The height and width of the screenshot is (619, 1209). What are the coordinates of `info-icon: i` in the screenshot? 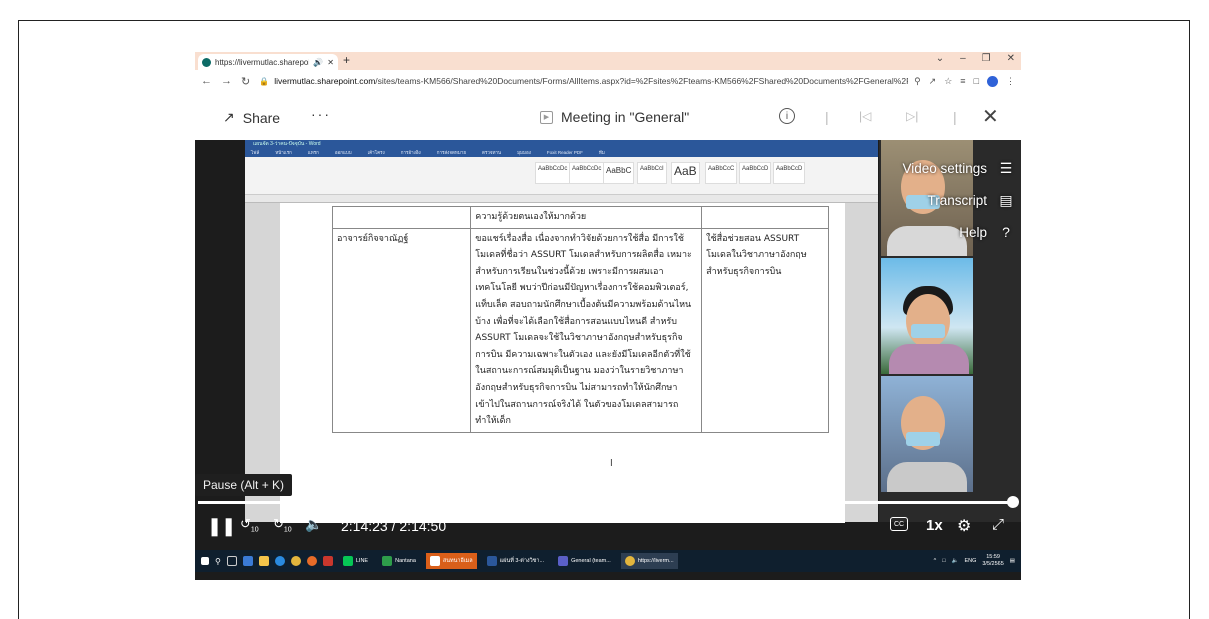 It's located at (787, 116).